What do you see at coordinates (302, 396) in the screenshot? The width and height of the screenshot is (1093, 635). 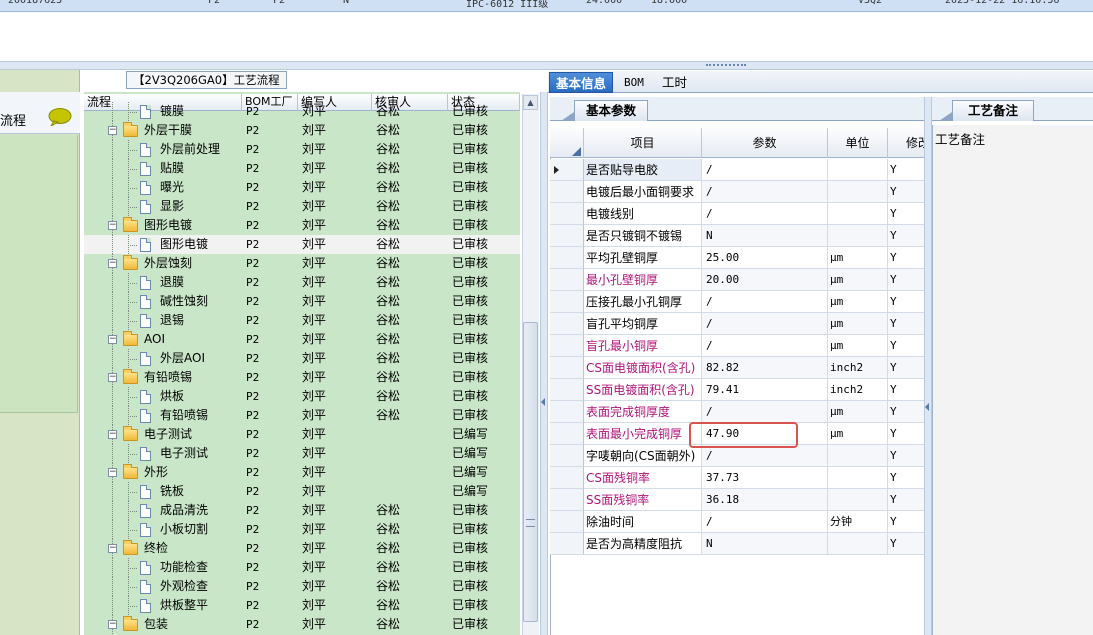 I see `tree-node-step: 烘板 P2 刘平 谷松 已审核` at bounding box center [302, 396].